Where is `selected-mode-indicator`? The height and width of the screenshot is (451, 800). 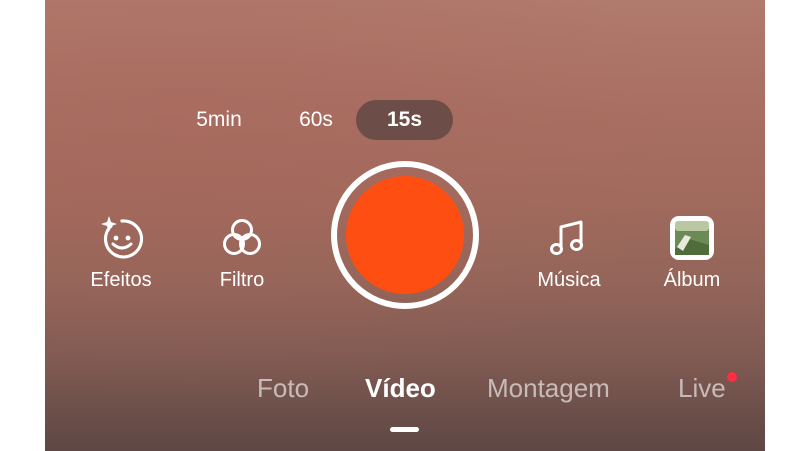 selected-mode-indicator is located at coordinates (404, 429).